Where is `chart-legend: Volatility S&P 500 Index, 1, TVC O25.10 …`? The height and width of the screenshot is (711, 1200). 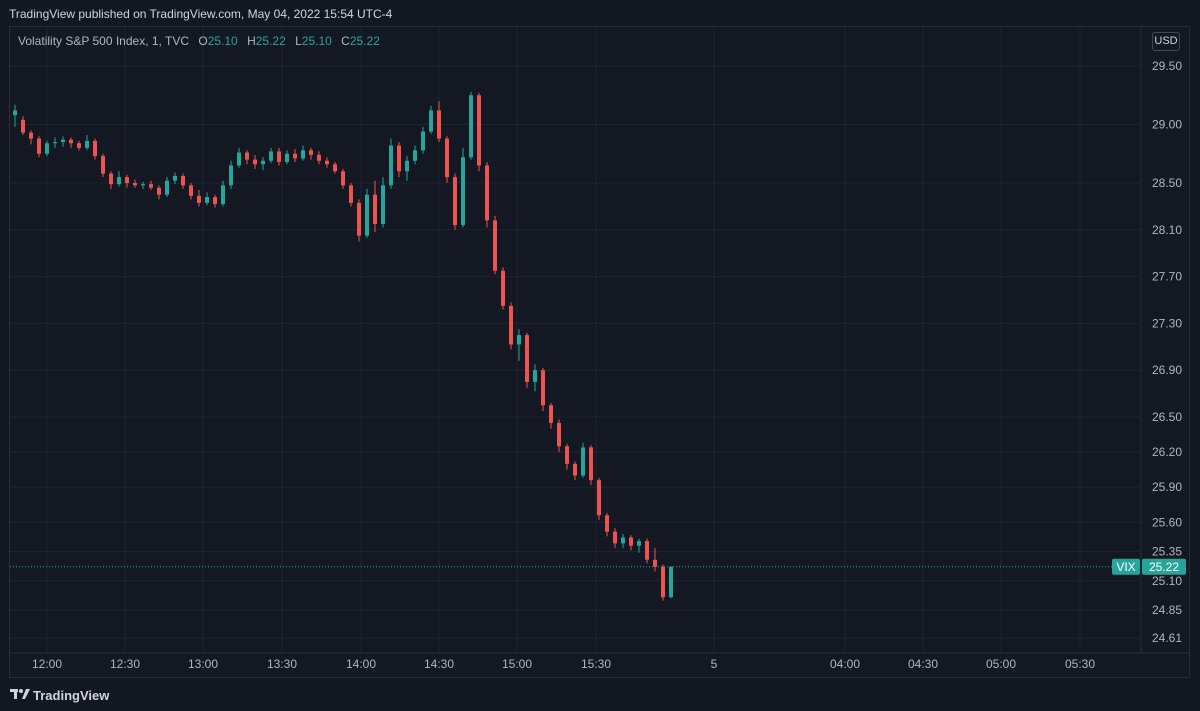 chart-legend: Volatility S&P 500 Index, 1, TVC O25.10 … is located at coordinates (199, 41).